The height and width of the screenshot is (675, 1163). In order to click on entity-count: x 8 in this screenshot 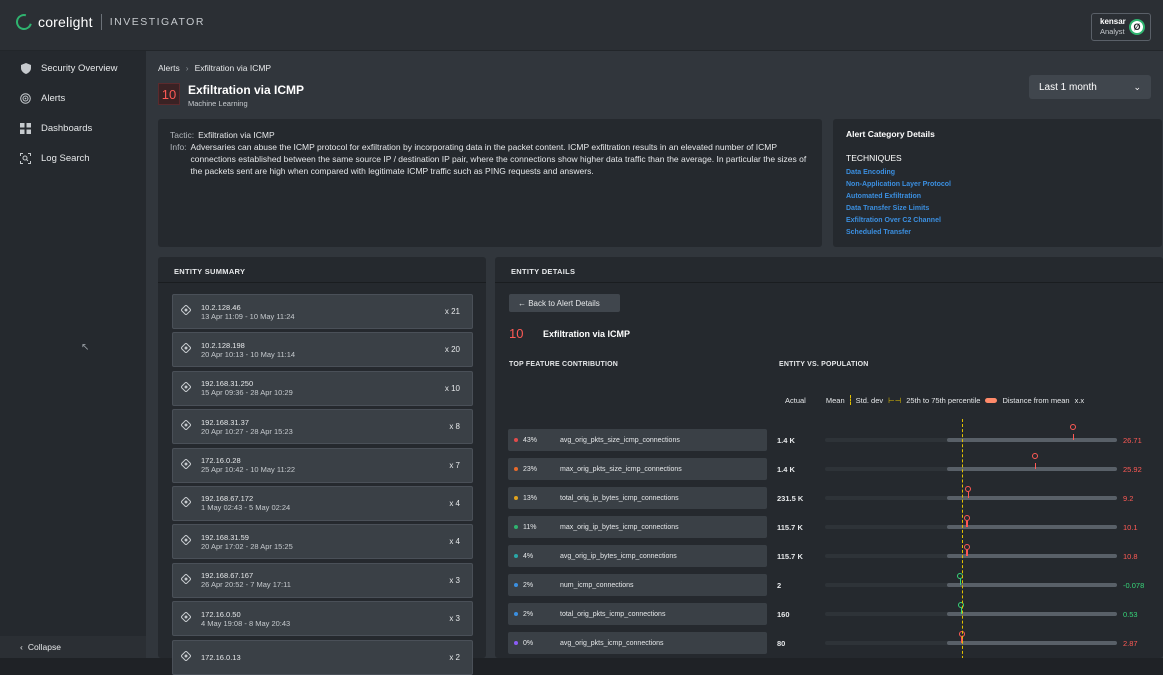, I will do `click(454, 427)`.